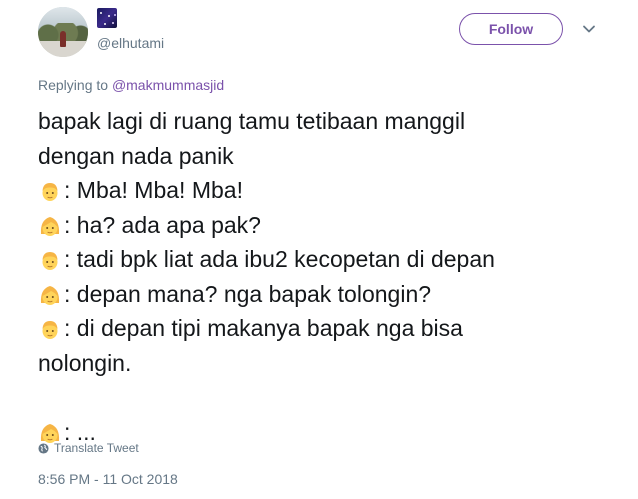 Image resolution: width=638 pixels, height=499 pixels. What do you see at coordinates (63, 32) in the screenshot?
I see `avatar` at bounding box center [63, 32].